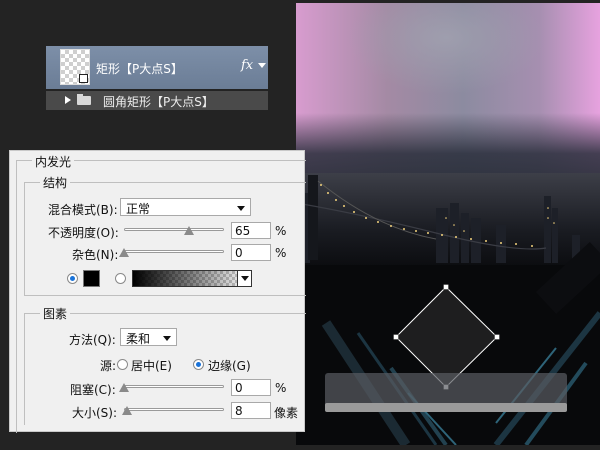  Describe the element at coordinates (192, 278) in the screenshot. I see `gradient-picker` at that location.